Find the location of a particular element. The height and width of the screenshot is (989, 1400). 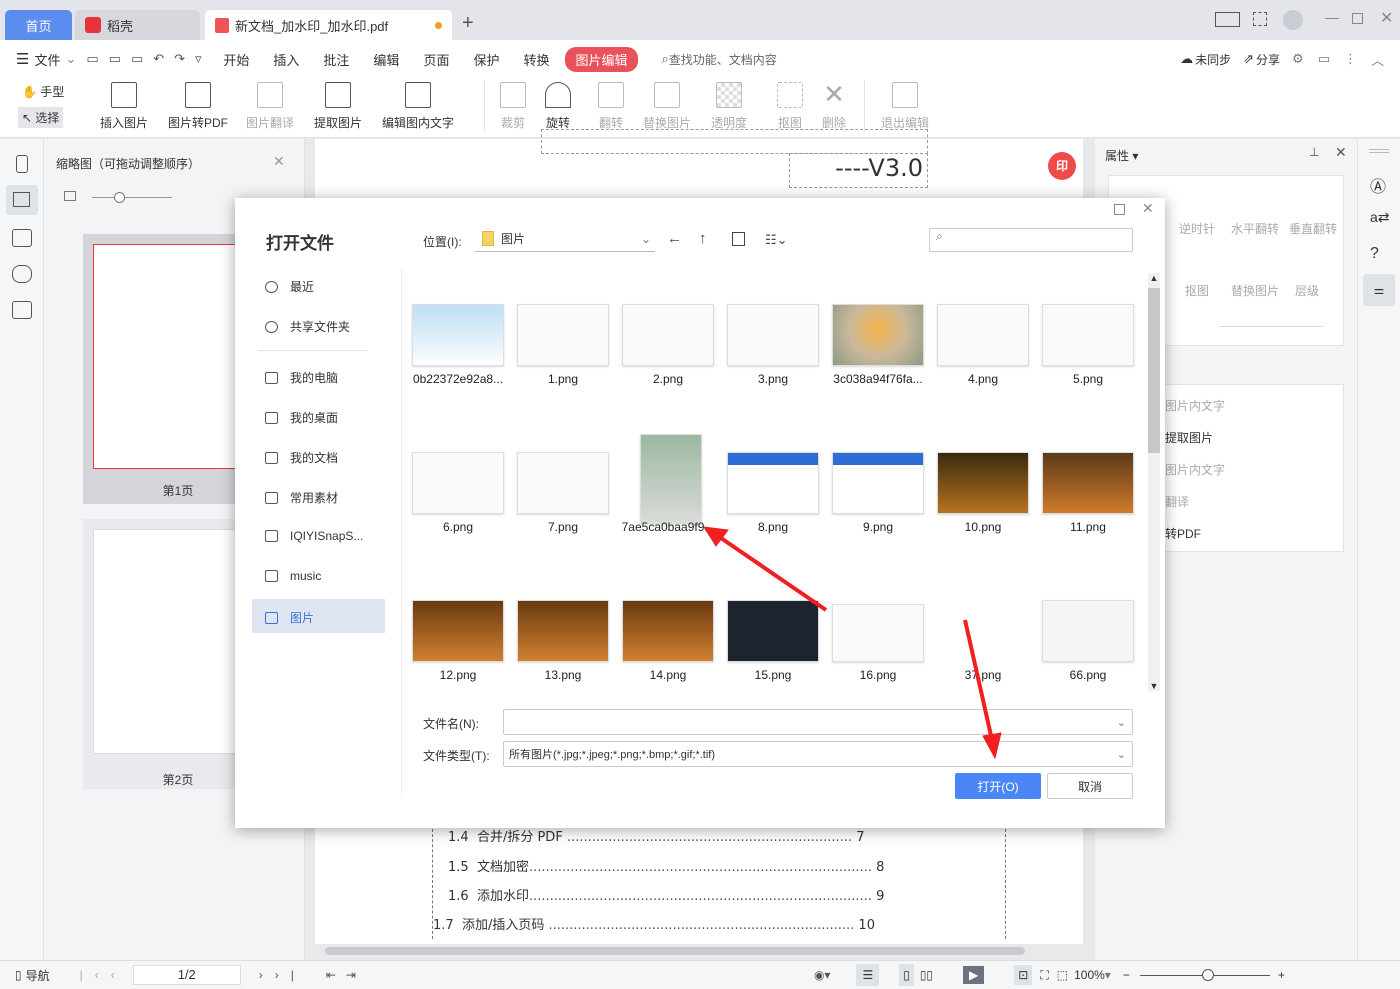

image-to-pdf-button: 图片转PDF is located at coordinates (198, 106).